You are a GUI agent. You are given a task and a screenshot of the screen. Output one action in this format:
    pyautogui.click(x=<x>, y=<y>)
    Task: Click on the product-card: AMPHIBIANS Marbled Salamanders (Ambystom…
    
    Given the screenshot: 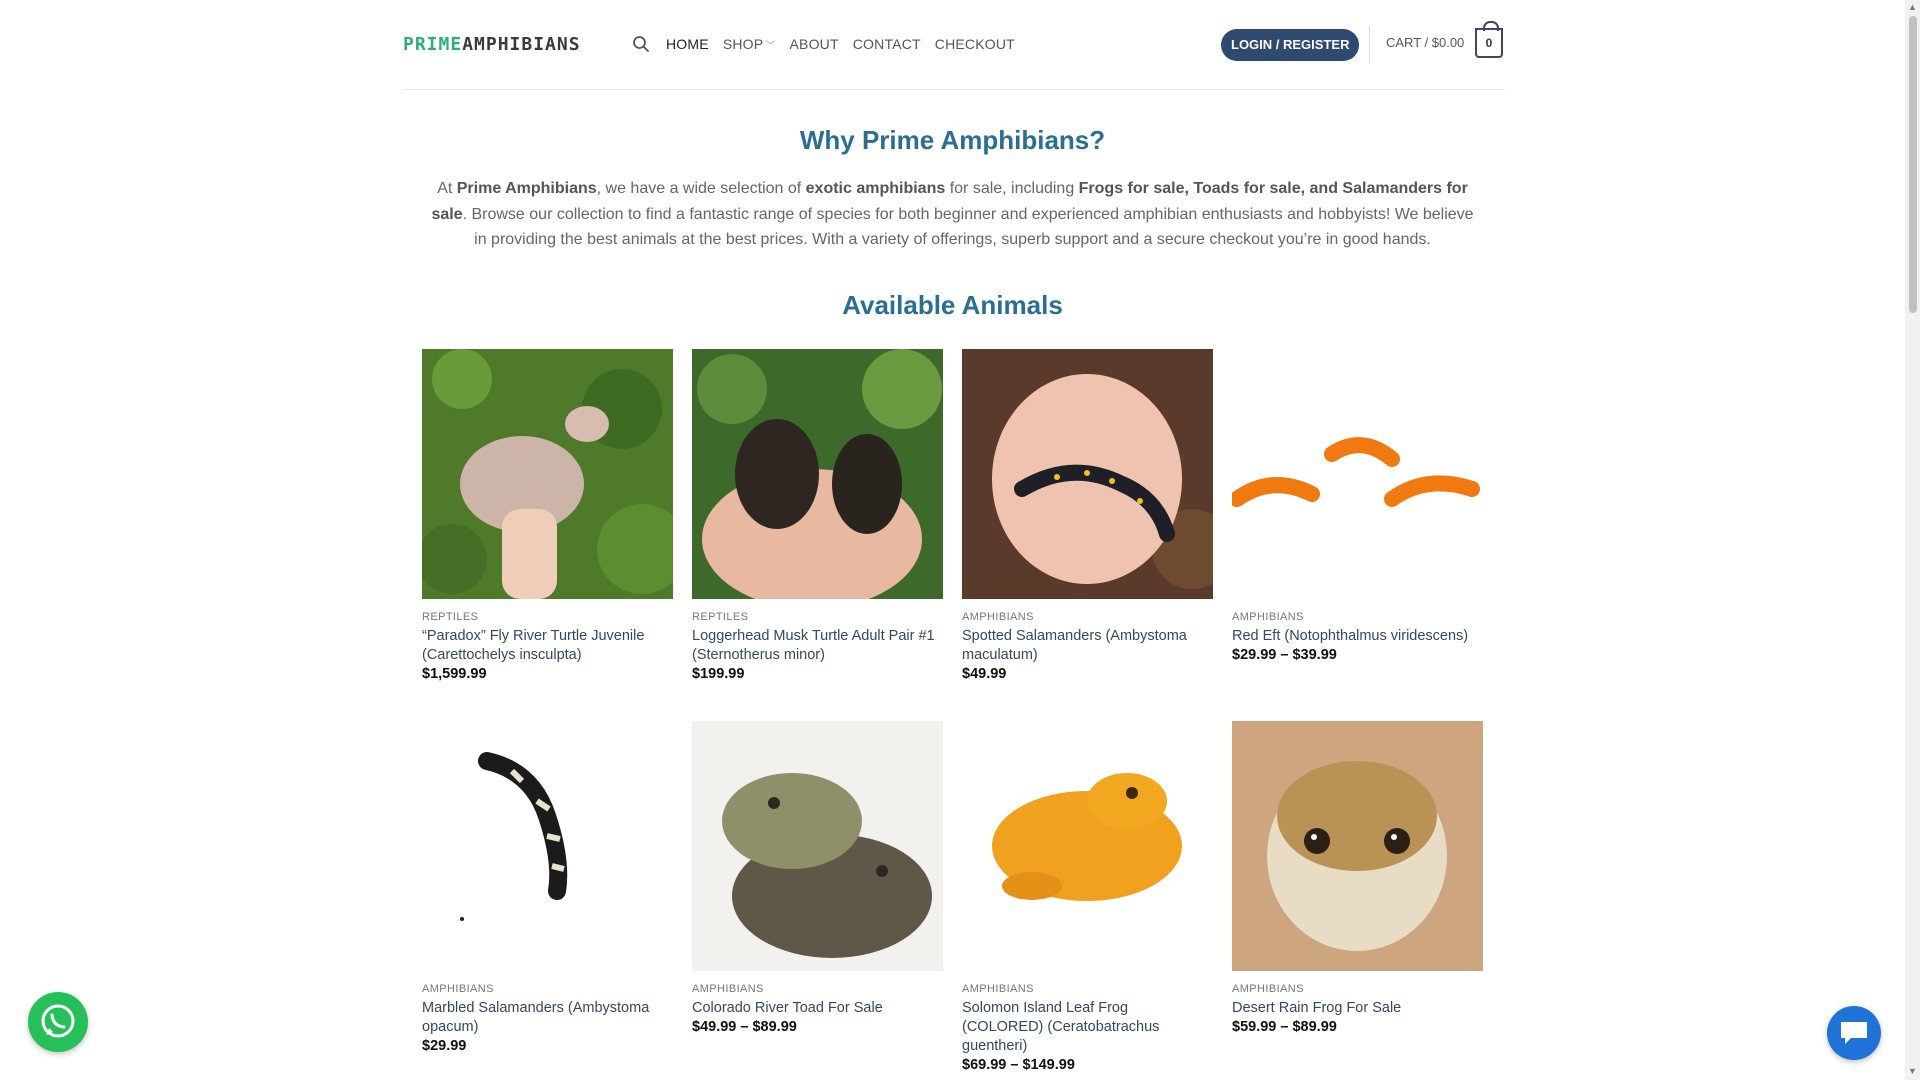 What is the action you would take?
    pyautogui.click(x=547, y=887)
    